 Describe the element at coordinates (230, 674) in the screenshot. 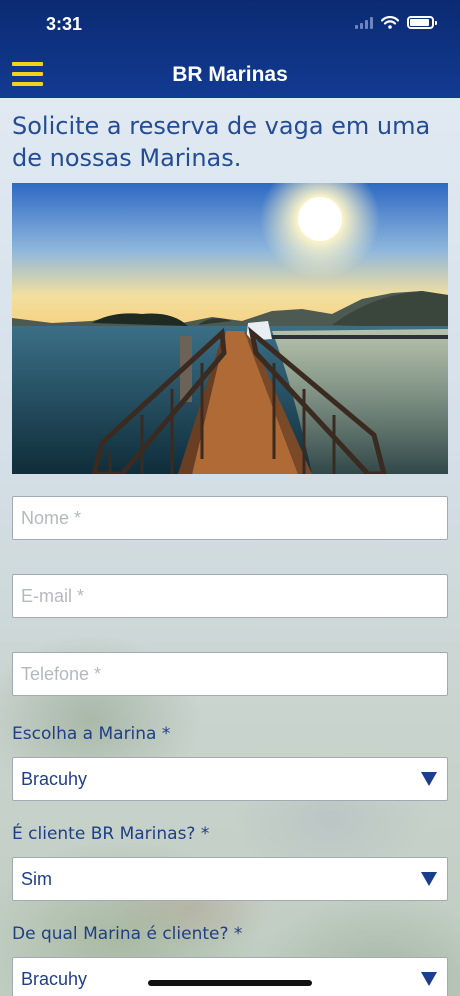

I see `phone-field: Telefone *` at that location.